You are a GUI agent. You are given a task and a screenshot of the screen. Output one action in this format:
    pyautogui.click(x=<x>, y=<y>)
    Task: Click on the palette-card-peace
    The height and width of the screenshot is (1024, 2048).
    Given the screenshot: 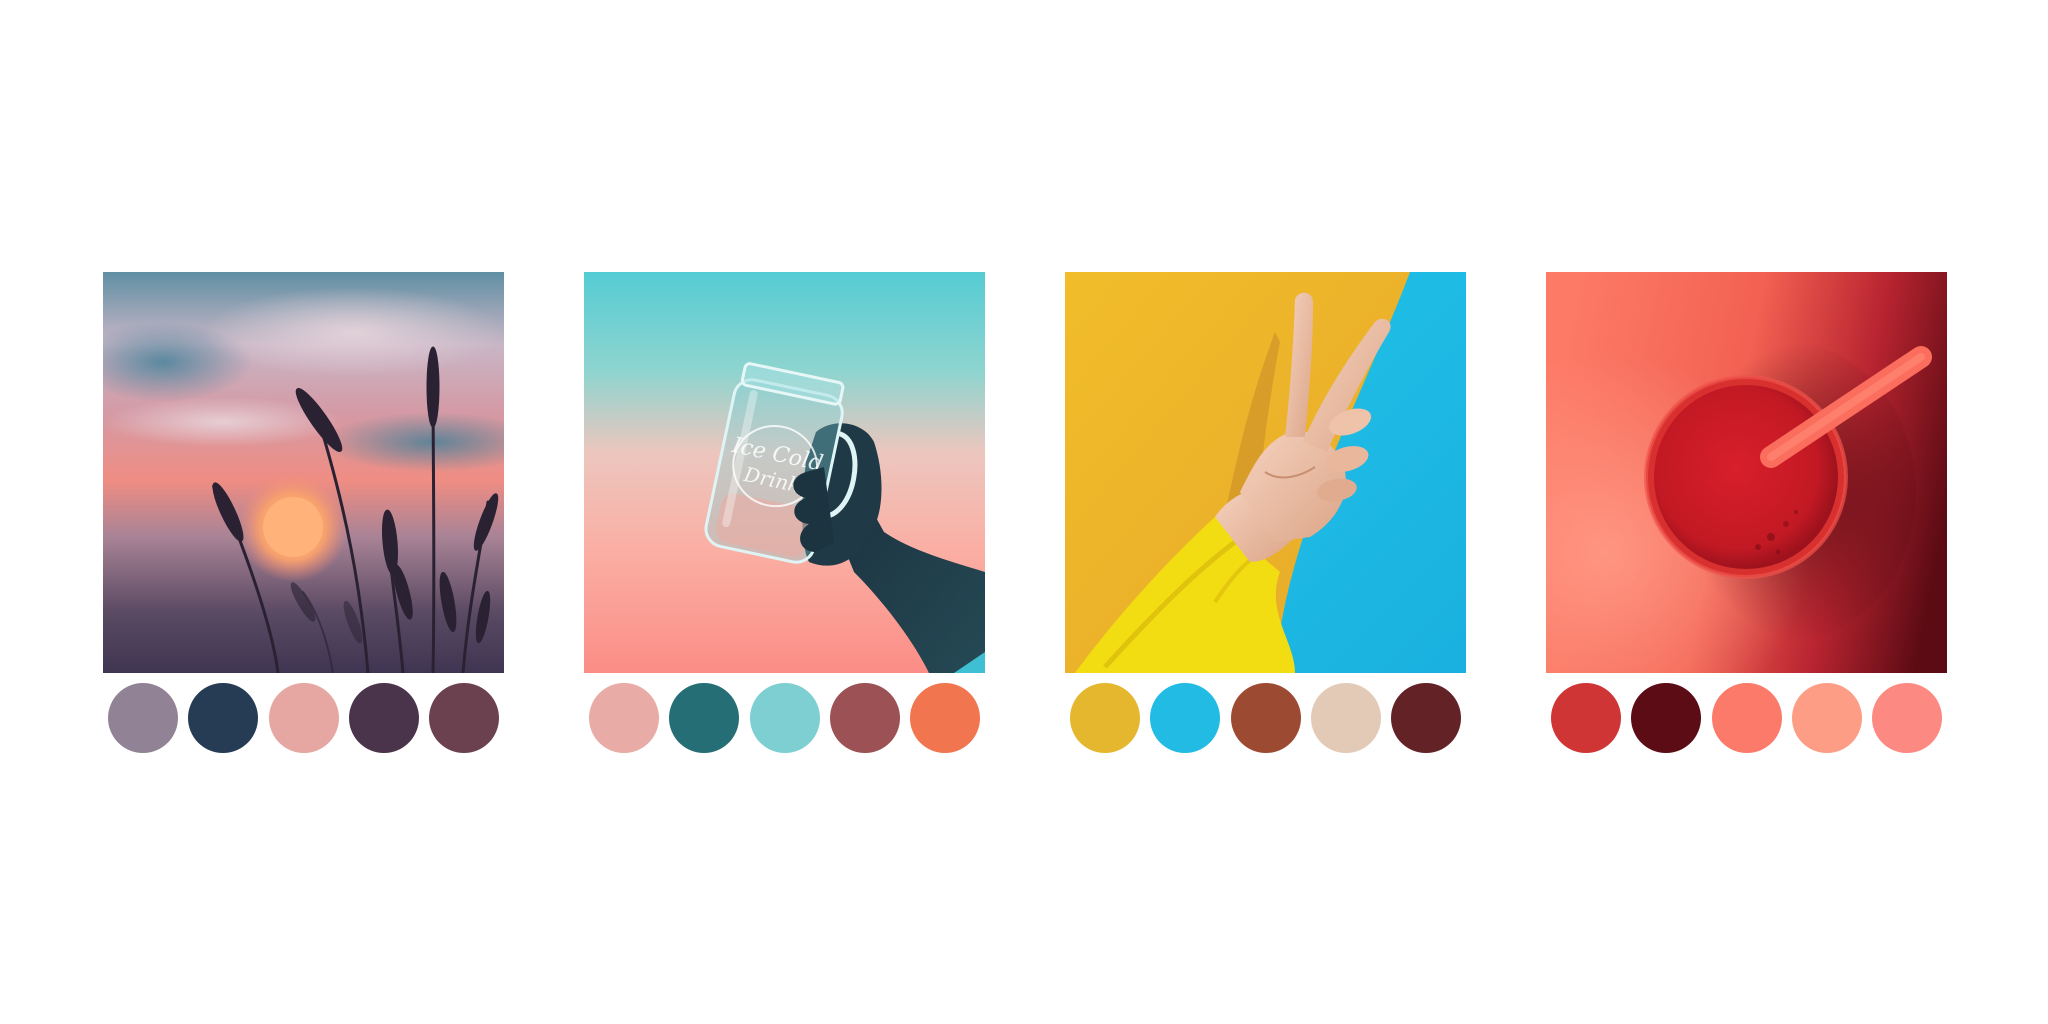 What is the action you would take?
    pyautogui.click(x=1265, y=512)
    